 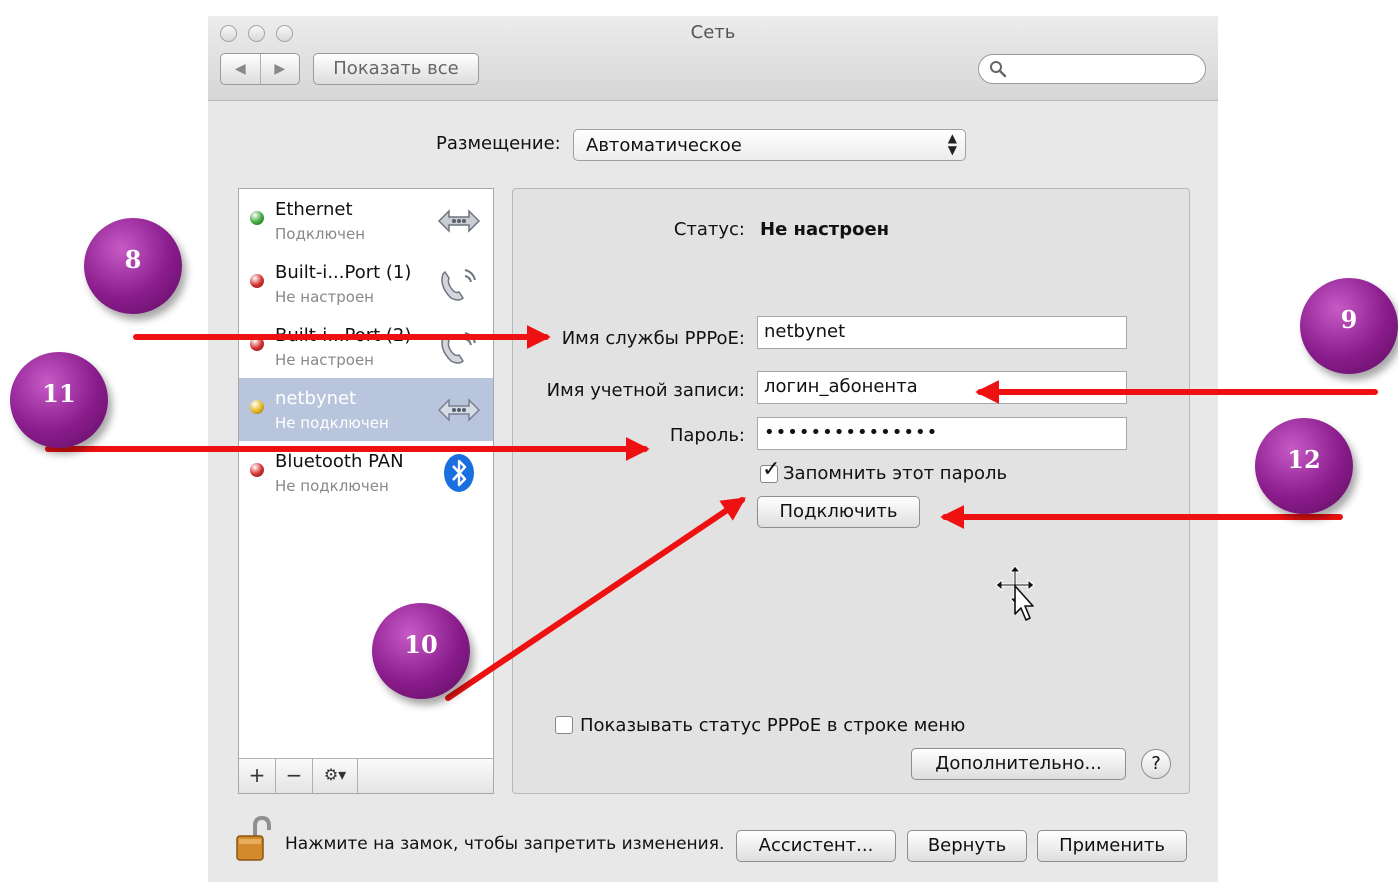 What do you see at coordinates (339, 461) in the screenshot?
I see `service-name: Bluetooth PAN` at bounding box center [339, 461].